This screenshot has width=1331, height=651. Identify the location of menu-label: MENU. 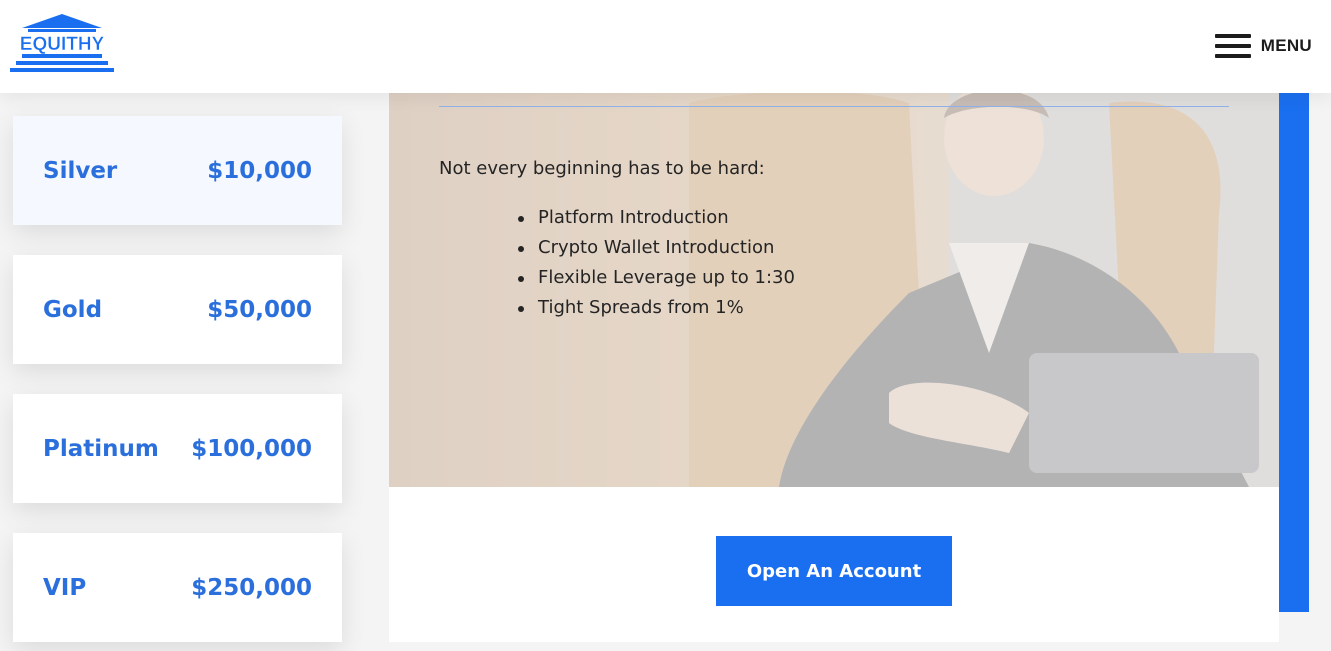
(1286, 45).